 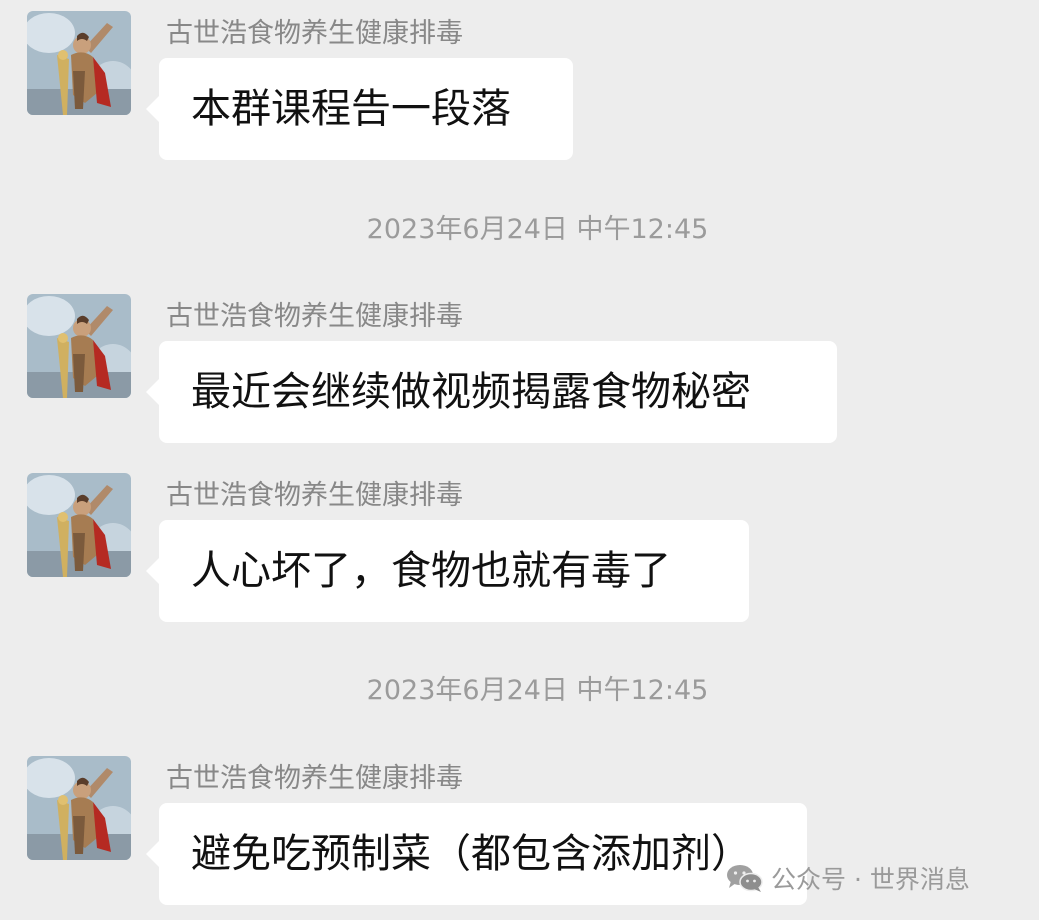 I want to click on message-bubble: 本群课程告一段落, so click(x=359, y=109).